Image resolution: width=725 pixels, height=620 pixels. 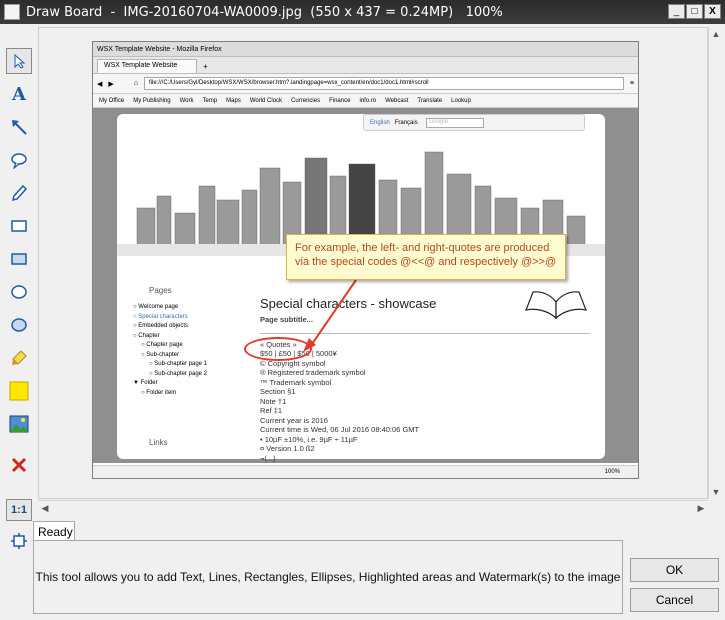 I want to click on content-line: ¬(...), so click(x=268, y=458).